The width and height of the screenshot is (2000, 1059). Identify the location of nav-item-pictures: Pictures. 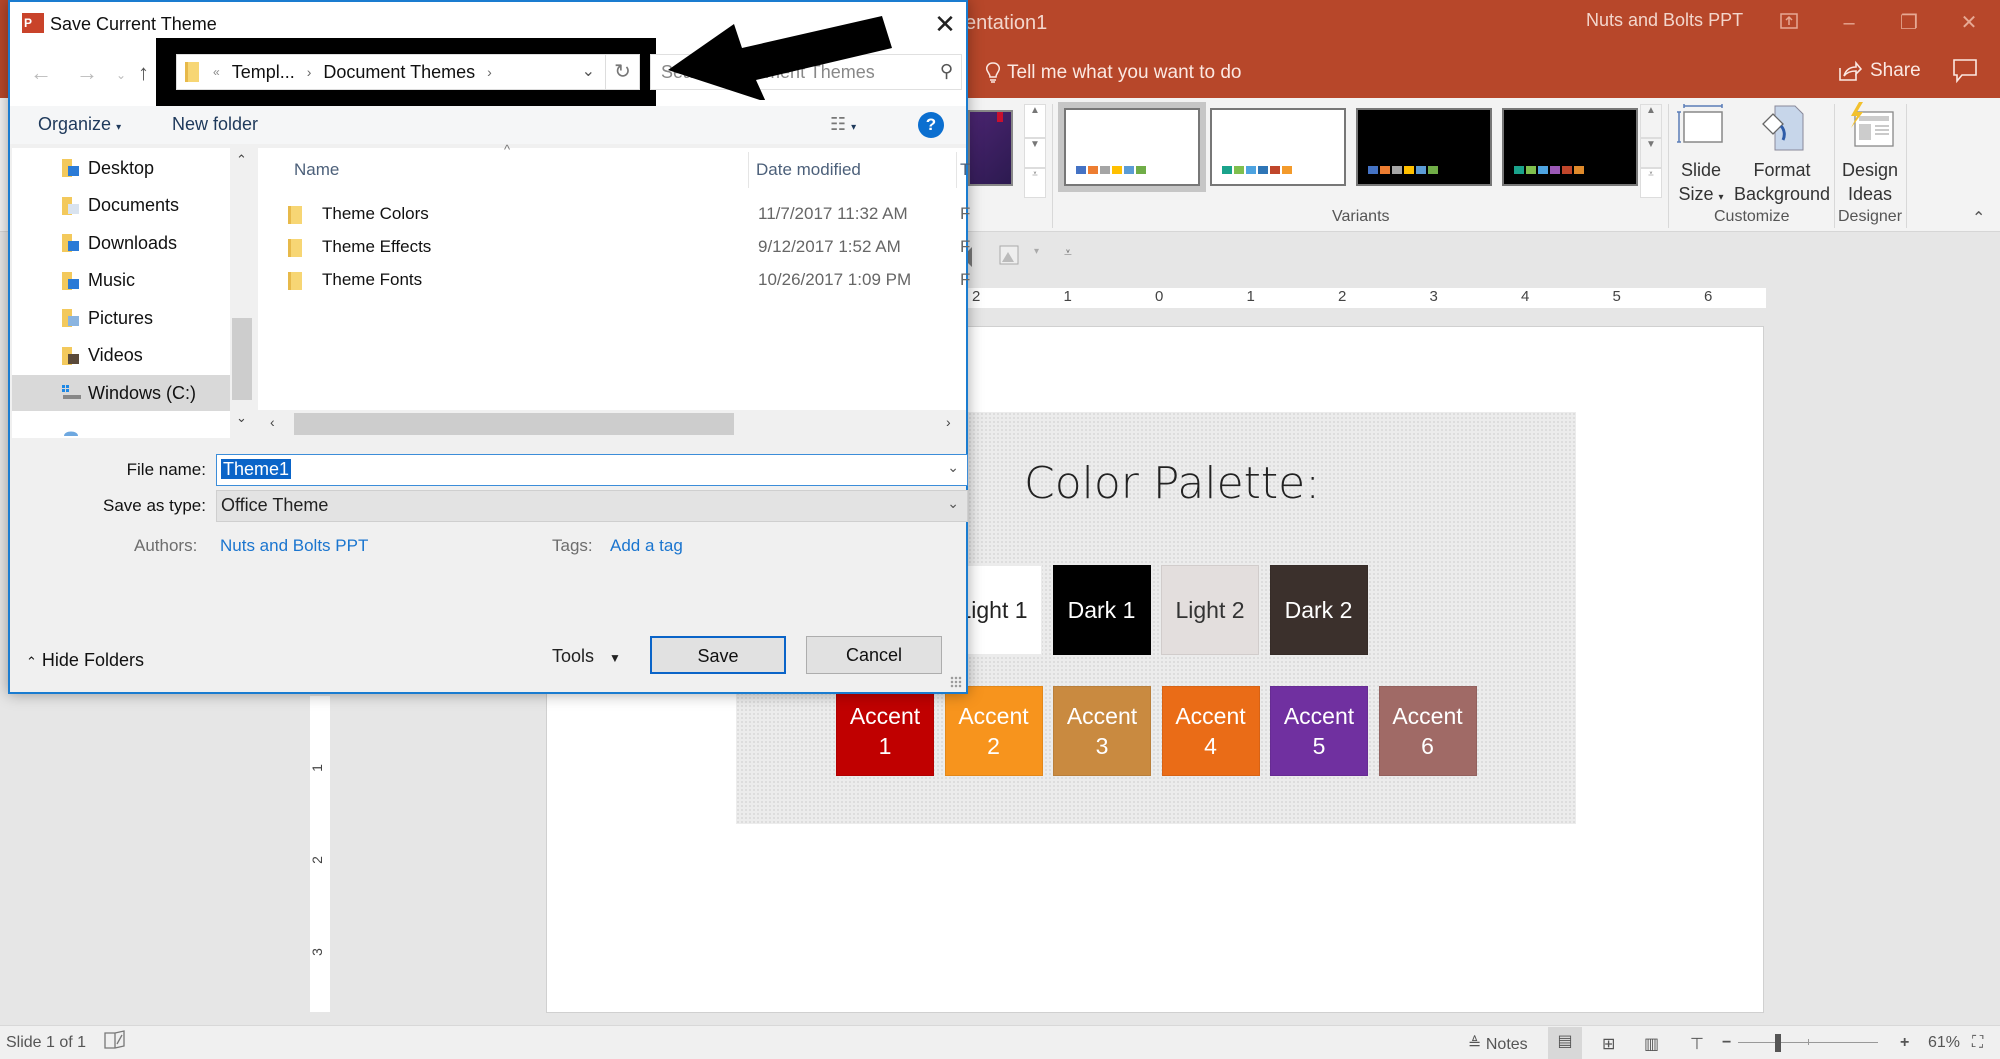
(121, 318).